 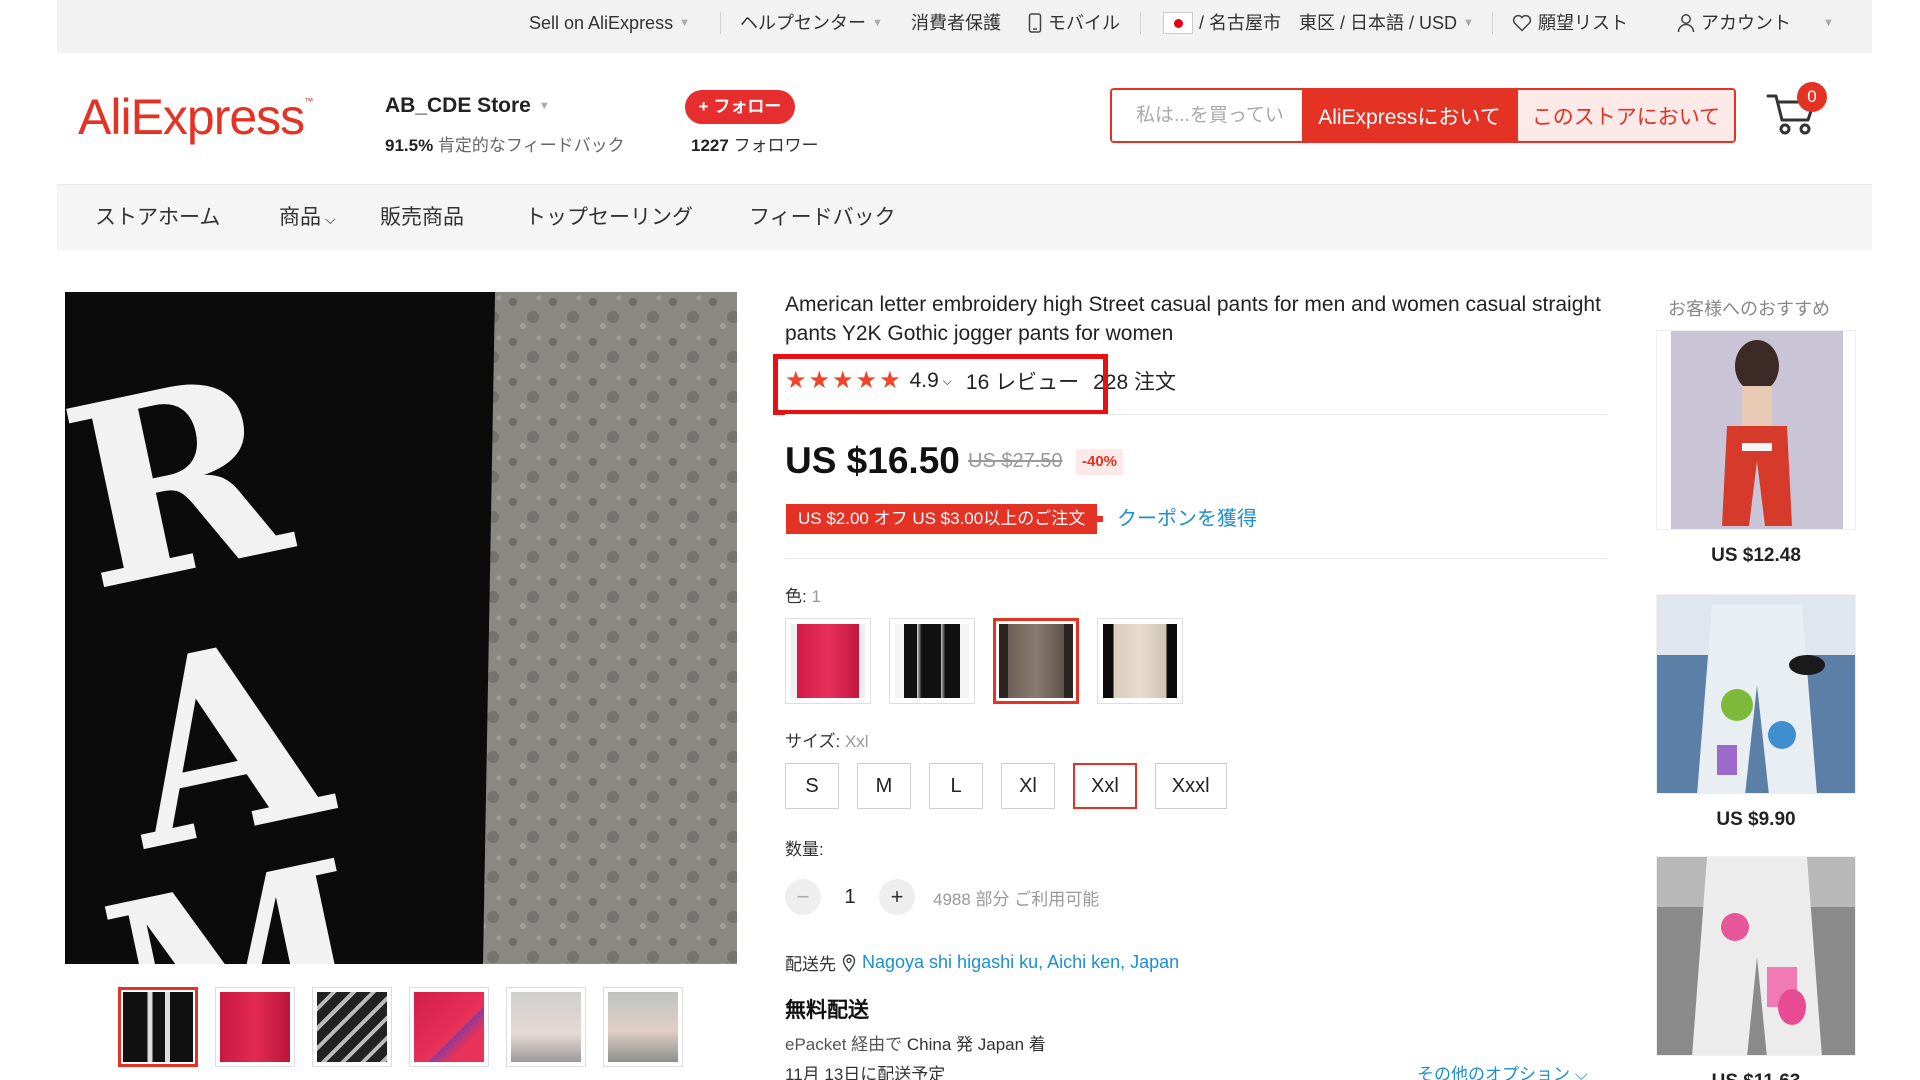 I want to click on account-link: アカウント, so click(x=1734, y=23).